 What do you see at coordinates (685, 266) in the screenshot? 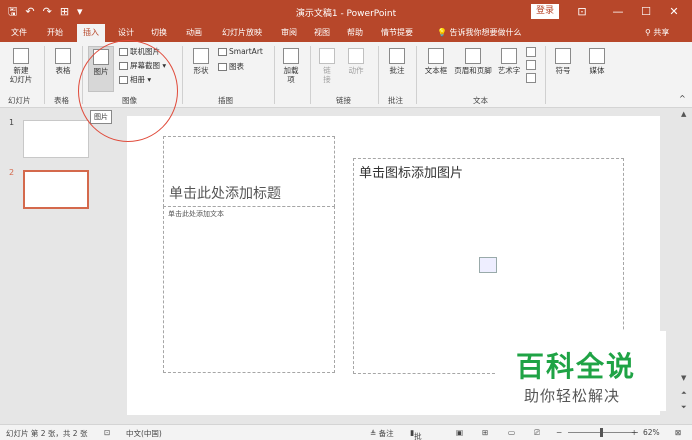
I see `vertical-scrollbar: ▲ ▼ ⏶ ⏷` at bounding box center [685, 266].